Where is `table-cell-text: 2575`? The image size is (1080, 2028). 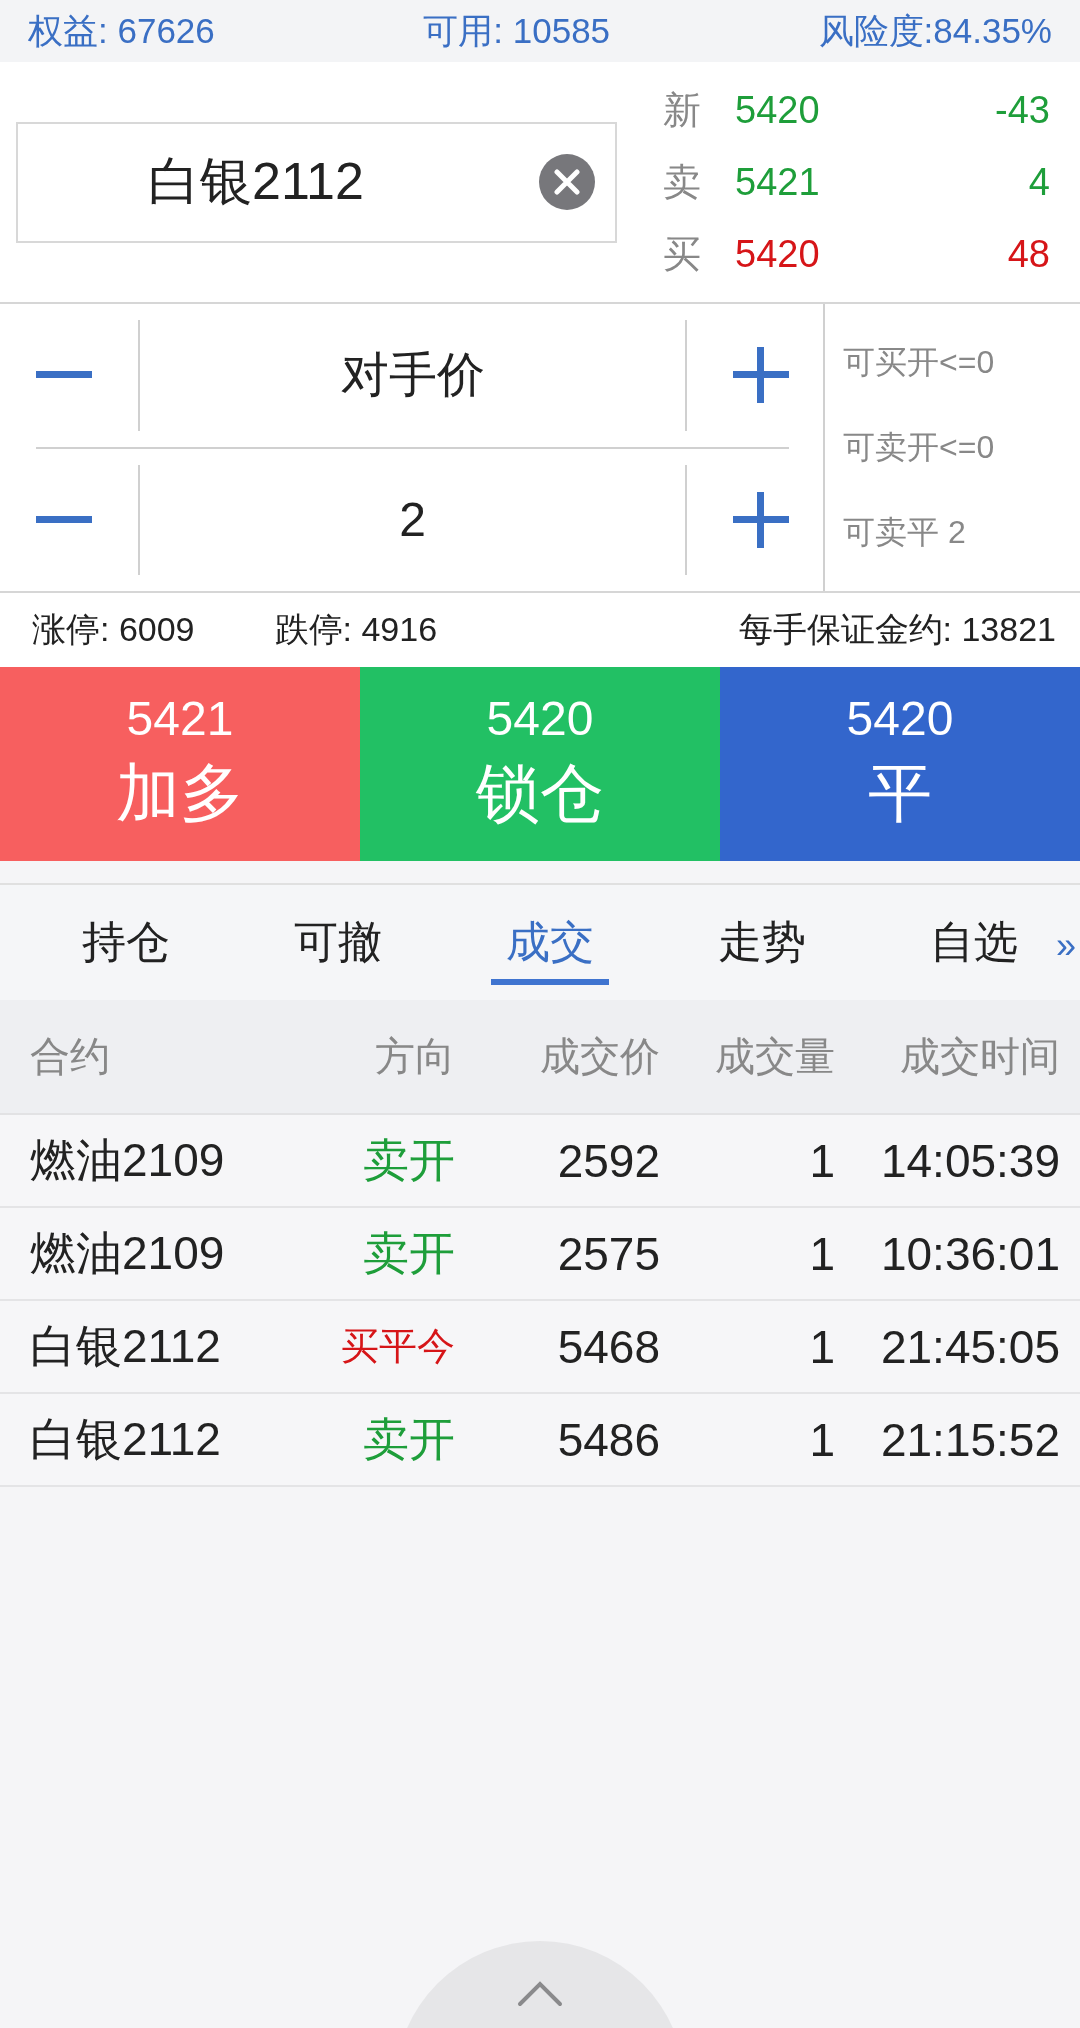
table-cell-text: 2575 is located at coordinates (608, 1253).